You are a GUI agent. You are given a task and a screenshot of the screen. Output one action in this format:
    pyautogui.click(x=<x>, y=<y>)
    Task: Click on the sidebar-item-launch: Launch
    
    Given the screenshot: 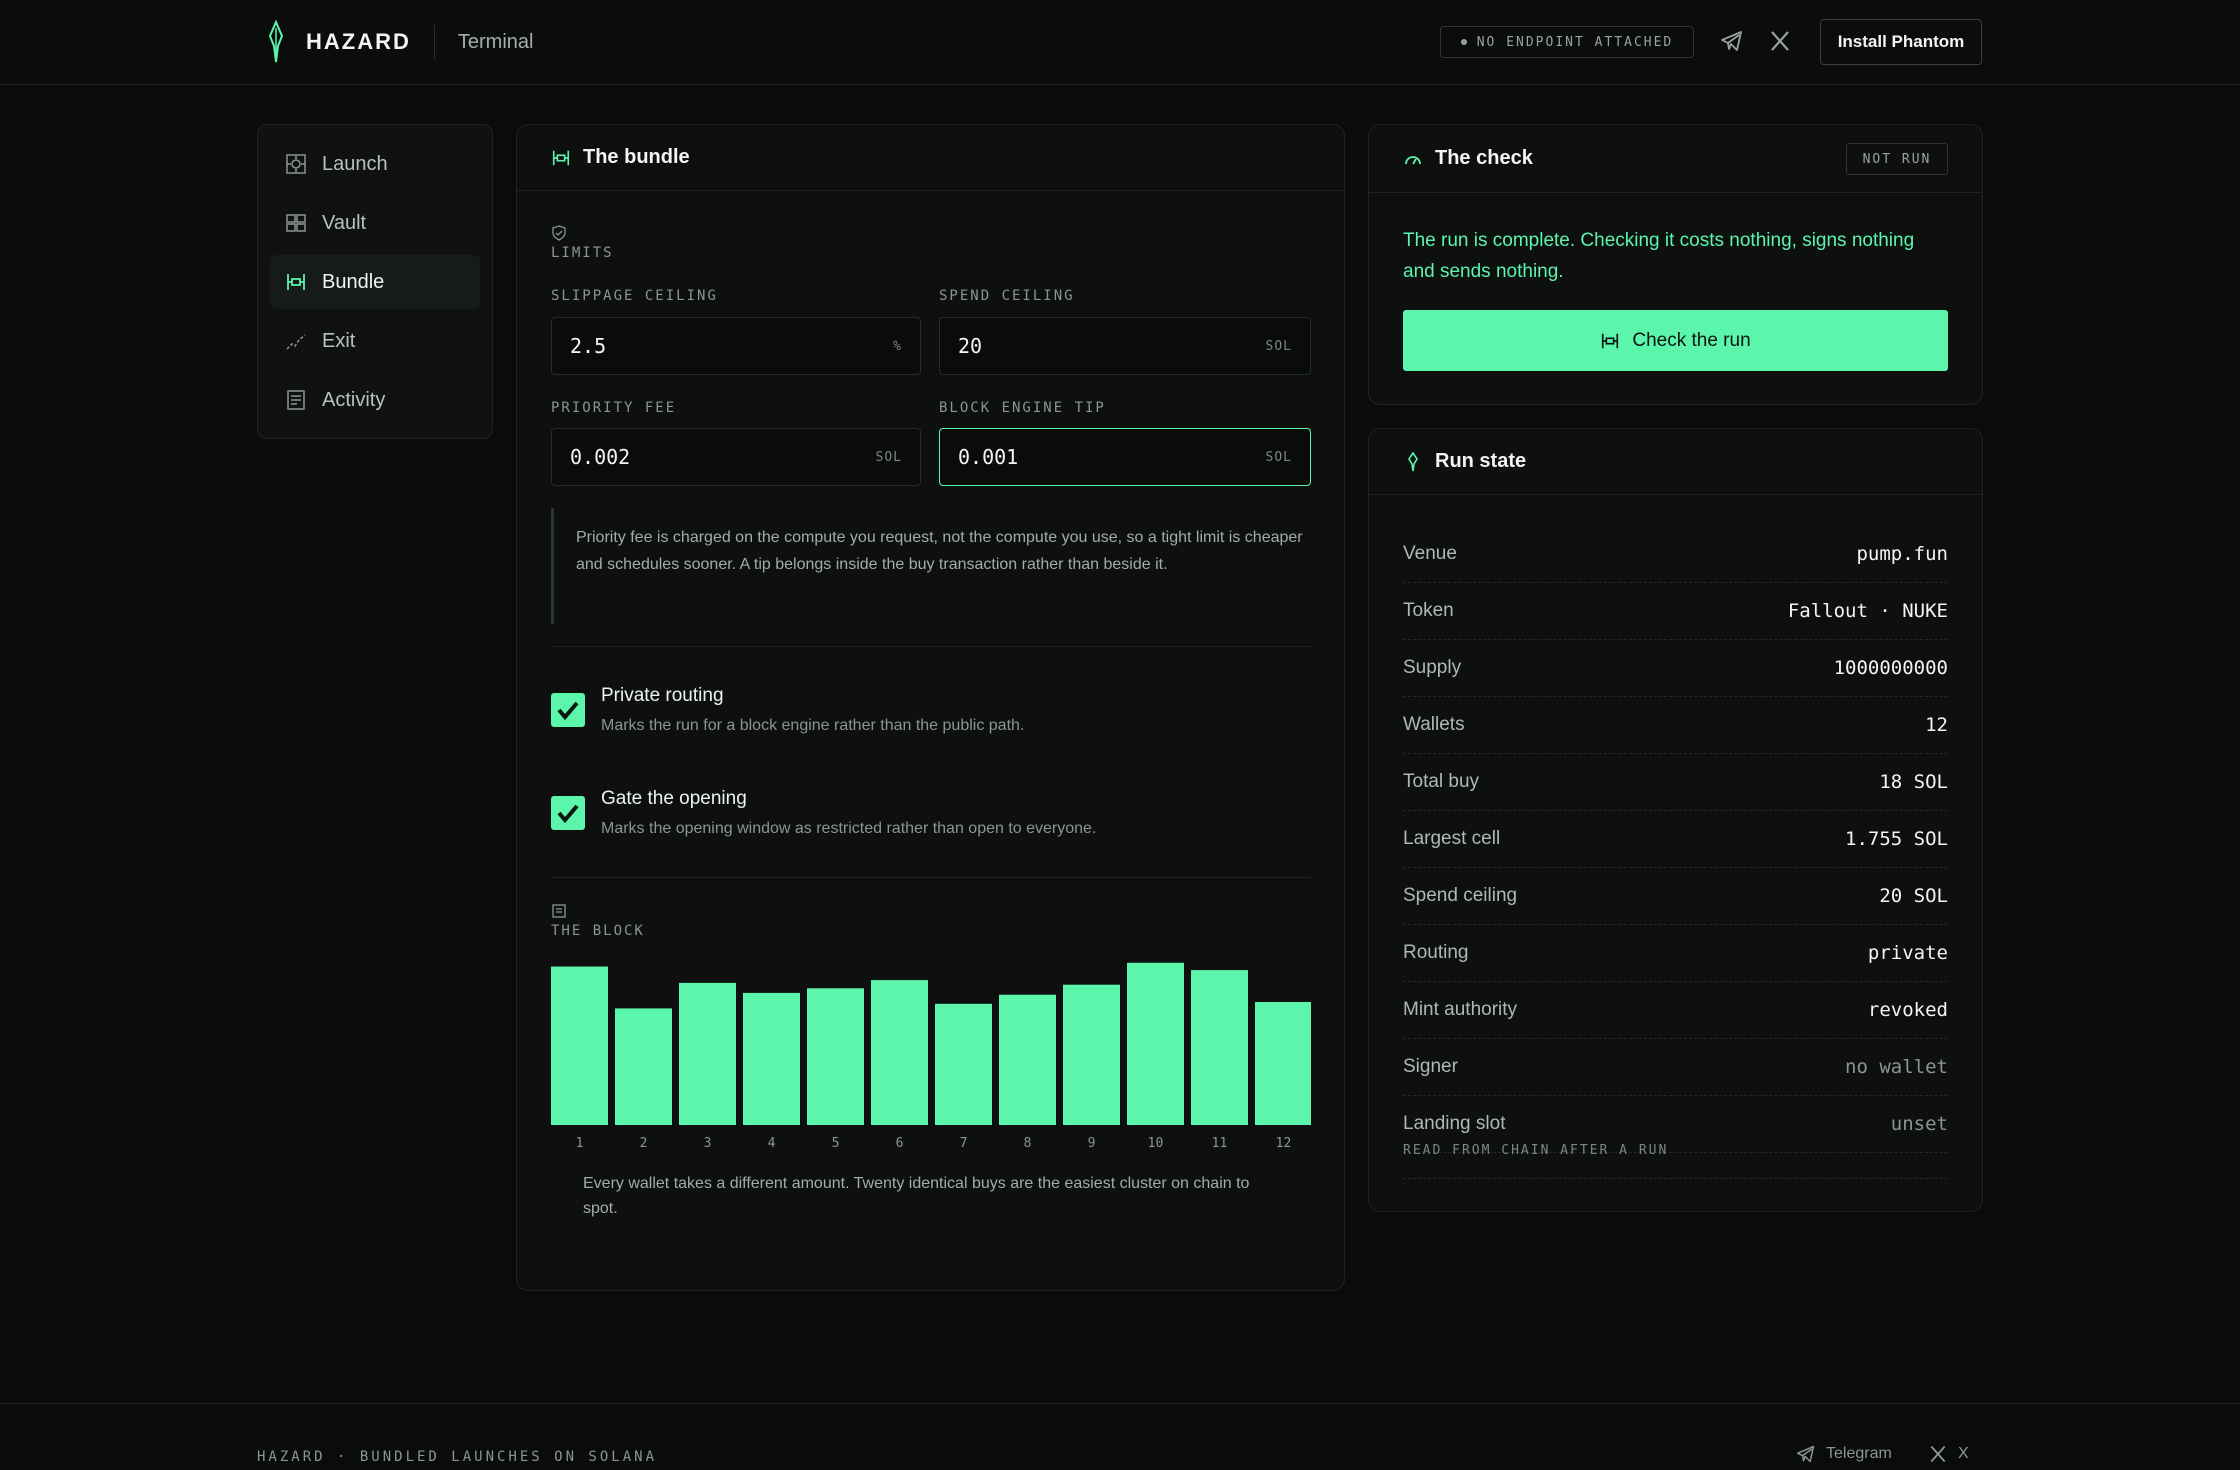 What is the action you would take?
    pyautogui.click(x=375, y=164)
    